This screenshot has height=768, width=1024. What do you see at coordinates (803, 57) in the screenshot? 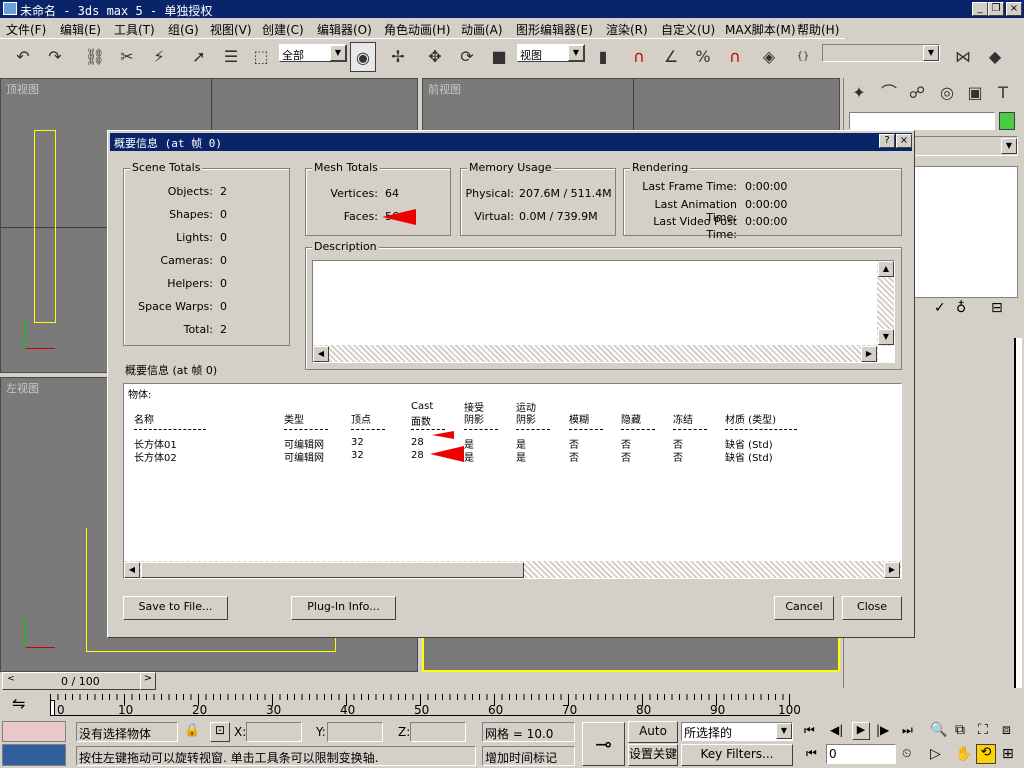
I see `named-selection-icon: {}` at bounding box center [803, 57].